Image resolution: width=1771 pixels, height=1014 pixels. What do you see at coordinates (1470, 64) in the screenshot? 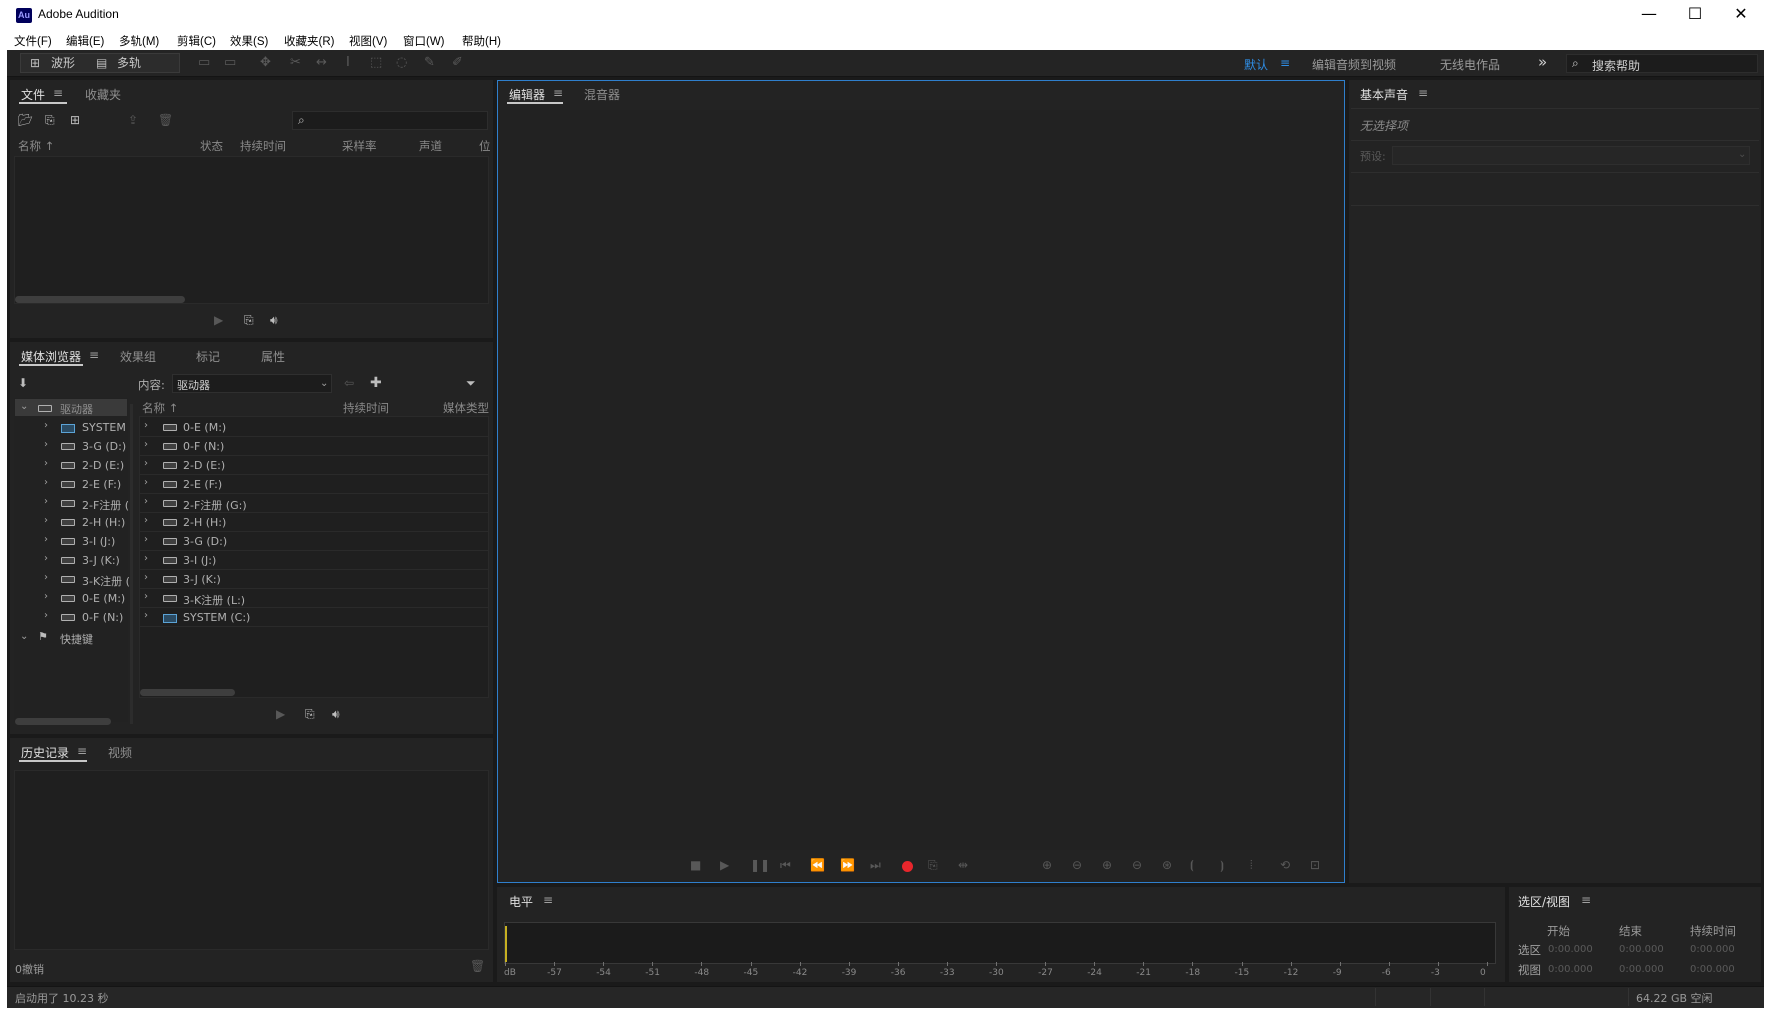
I see `workspace-radio-production: 无线电作品` at bounding box center [1470, 64].